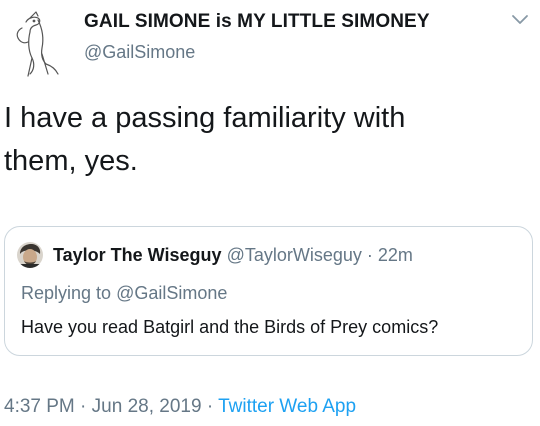 The height and width of the screenshot is (426, 540). I want to click on replying-to-handle: @GailSimone, so click(171, 293).